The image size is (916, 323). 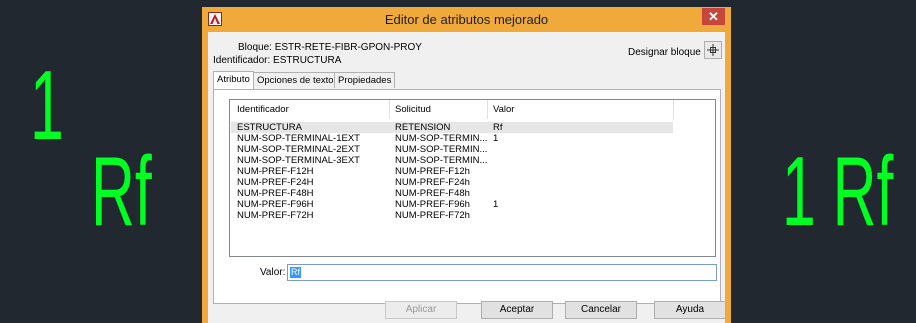 What do you see at coordinates (269, 127) in the screenshot?
I see `cell-identificador: ESTRUCTURA` at bounding box center [269, 127].